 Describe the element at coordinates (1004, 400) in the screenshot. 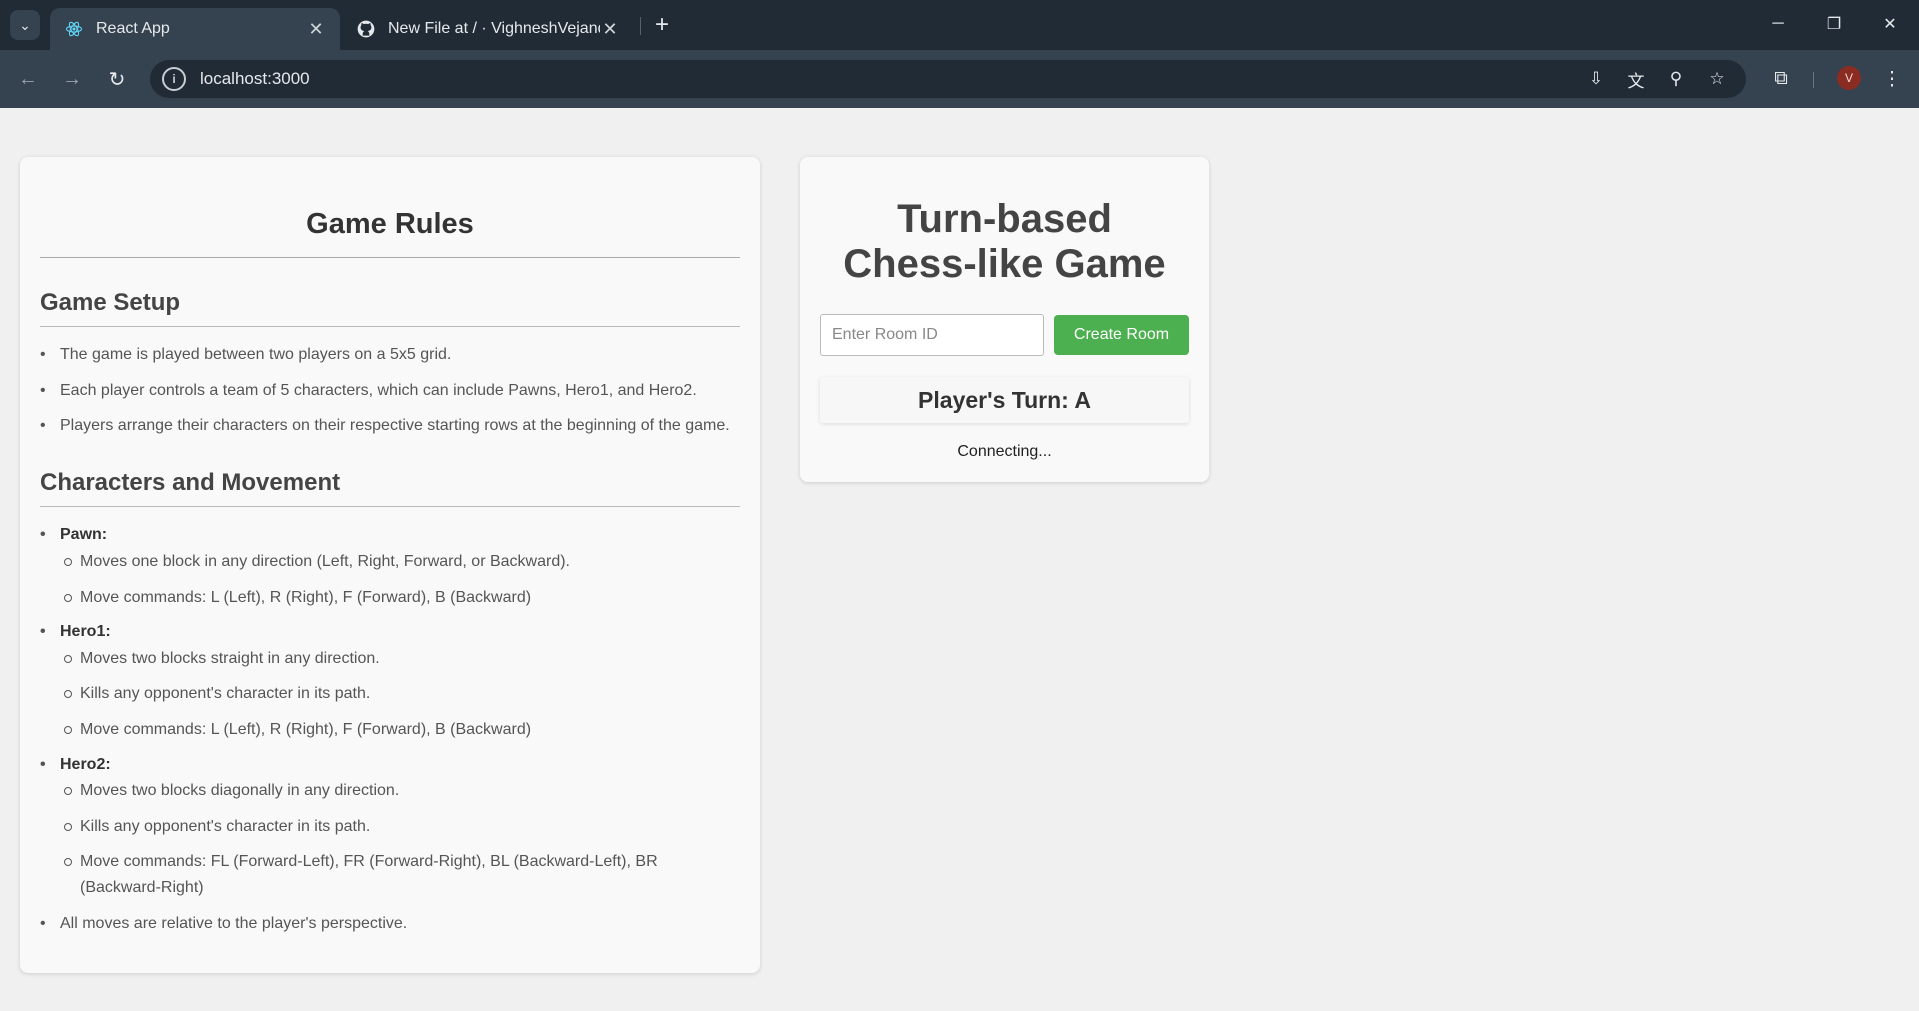

I see `player-turn-indicator: Player's Turn: A` at that location.